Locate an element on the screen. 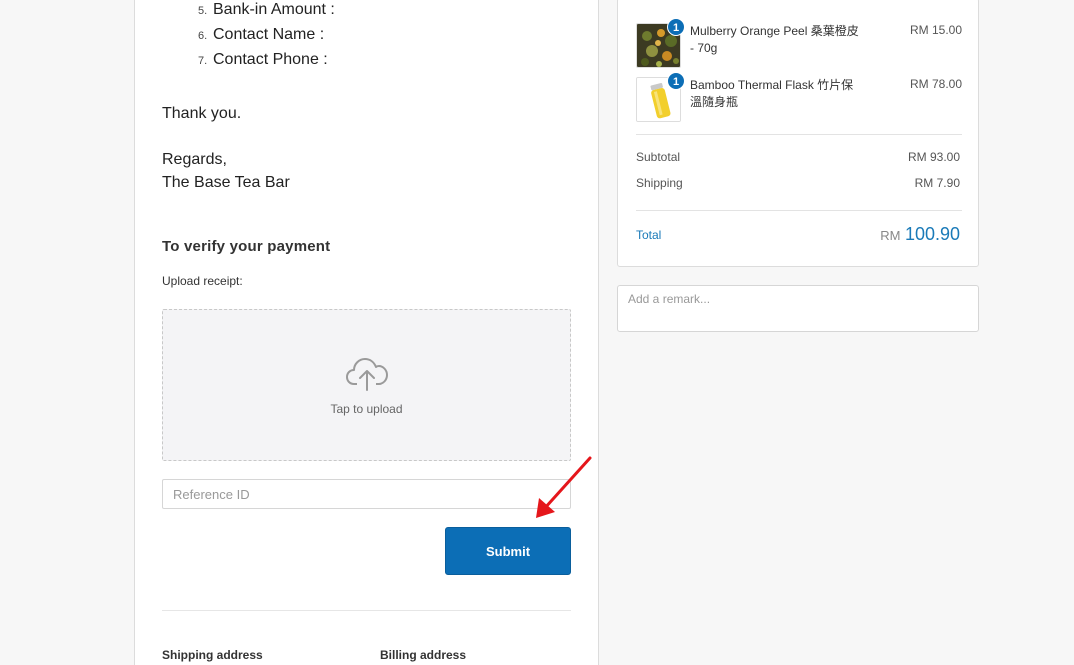  total-value: RM 100.90 is located at coordinates (920, 234).